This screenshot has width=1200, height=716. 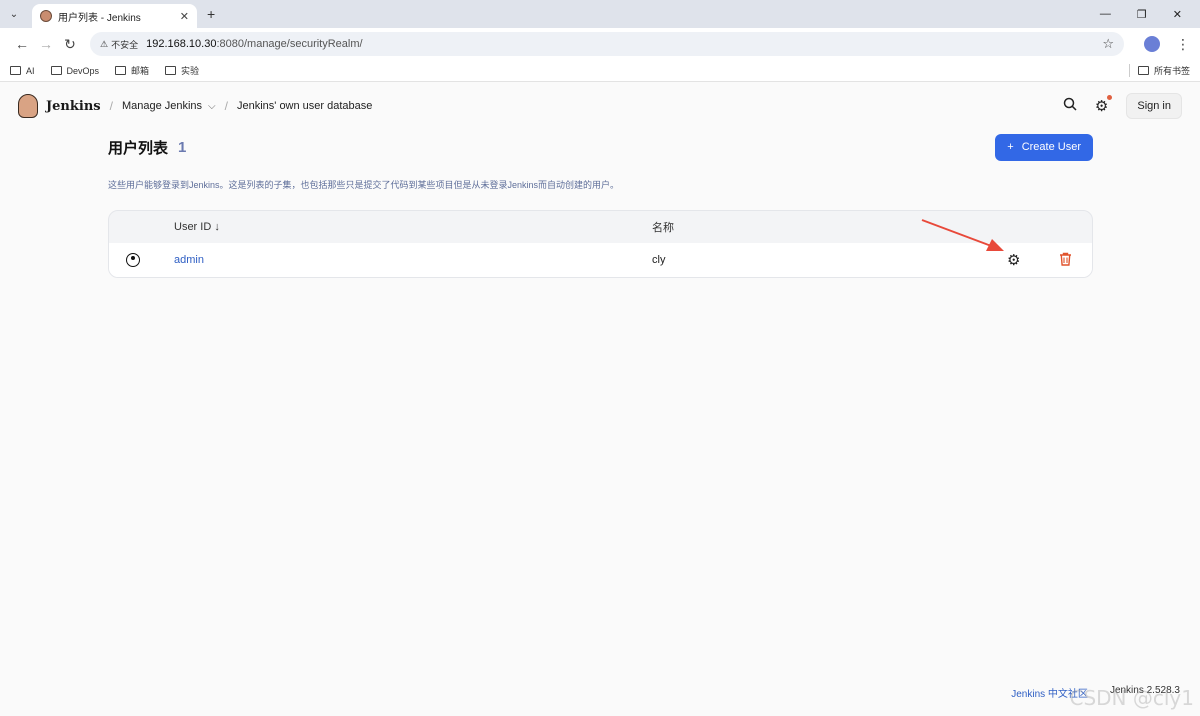 I want to click on bookmark-folder-devops: DevOps, so click(x=75, y=70).